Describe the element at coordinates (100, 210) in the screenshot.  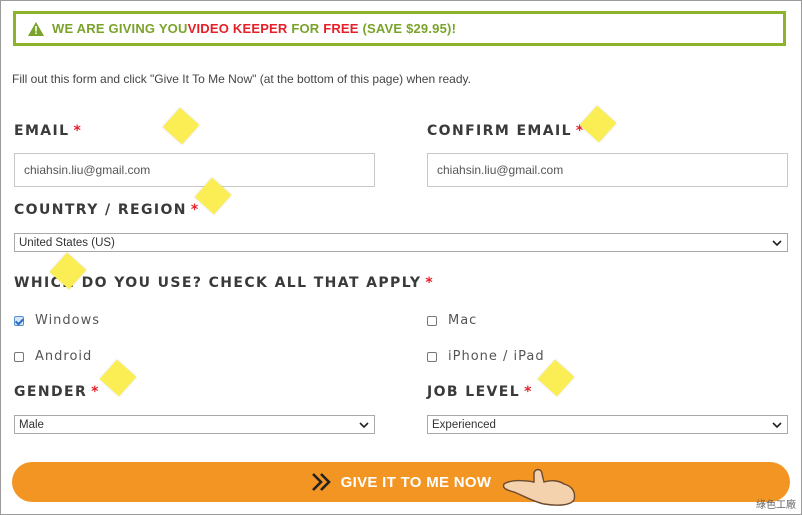
I see `country-label-text: COUNTRY / REGION` at that location.